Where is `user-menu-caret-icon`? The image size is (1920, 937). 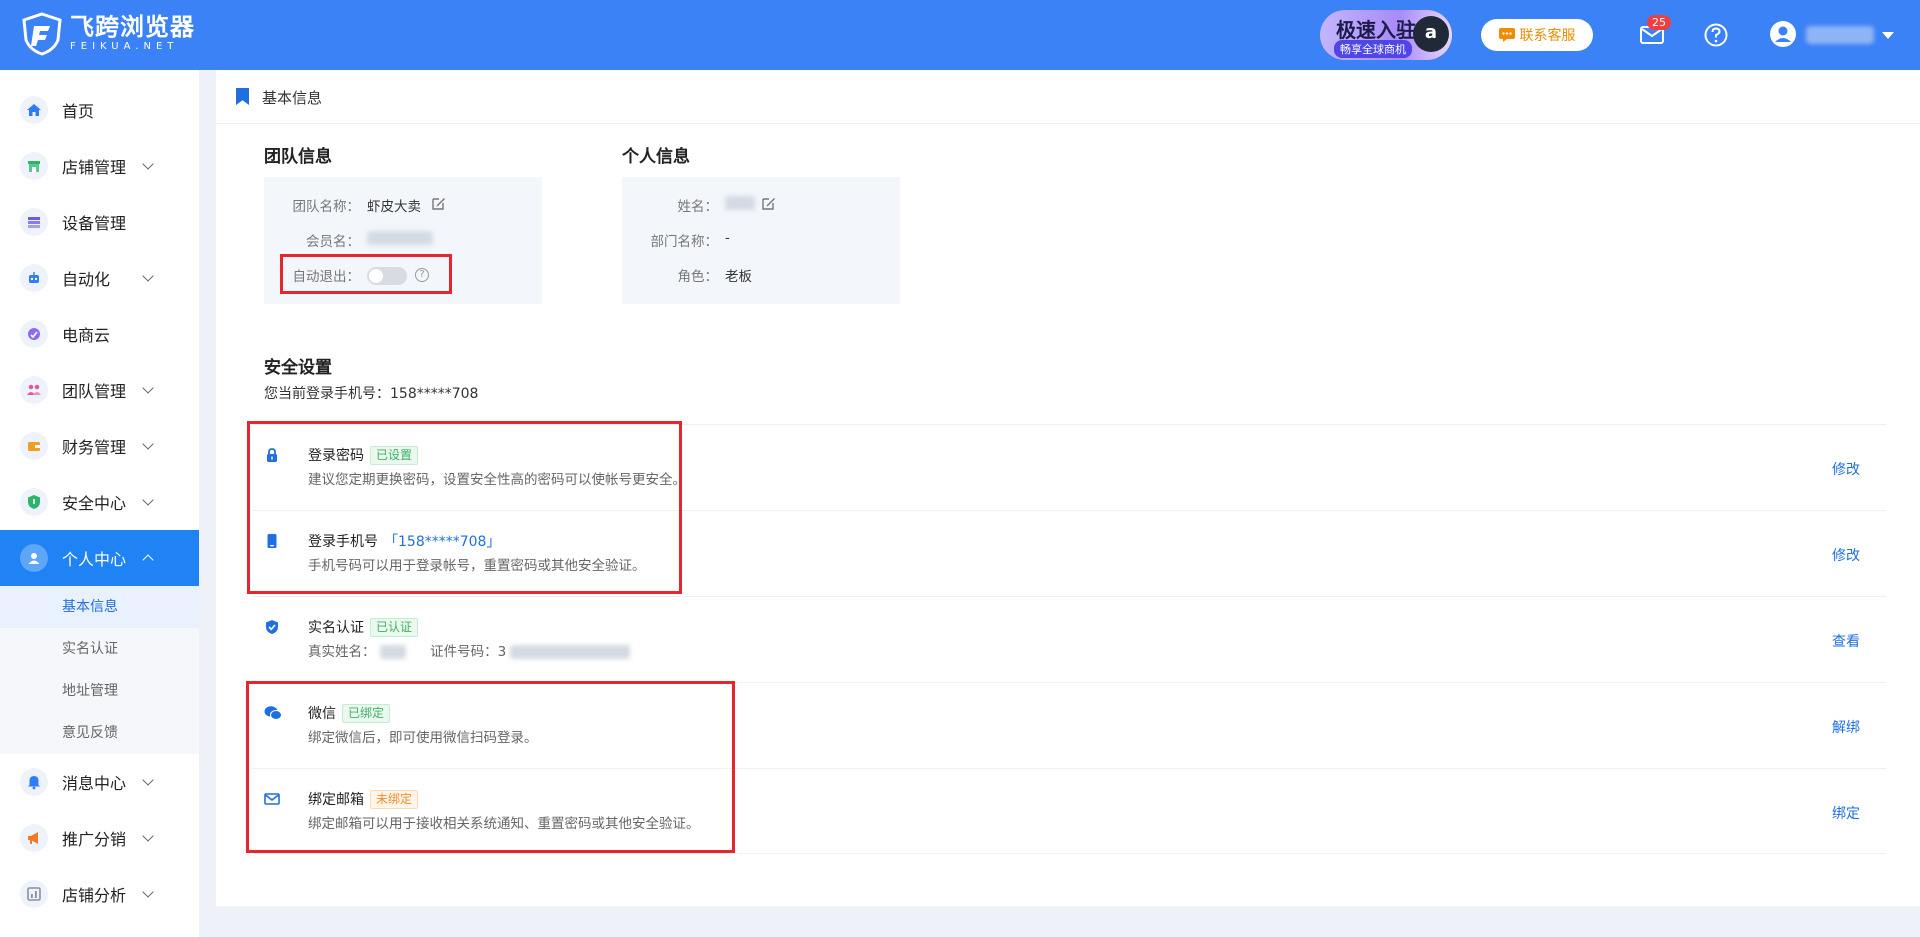
user-menu-caret-icon is located at coordinates (1888, 35).